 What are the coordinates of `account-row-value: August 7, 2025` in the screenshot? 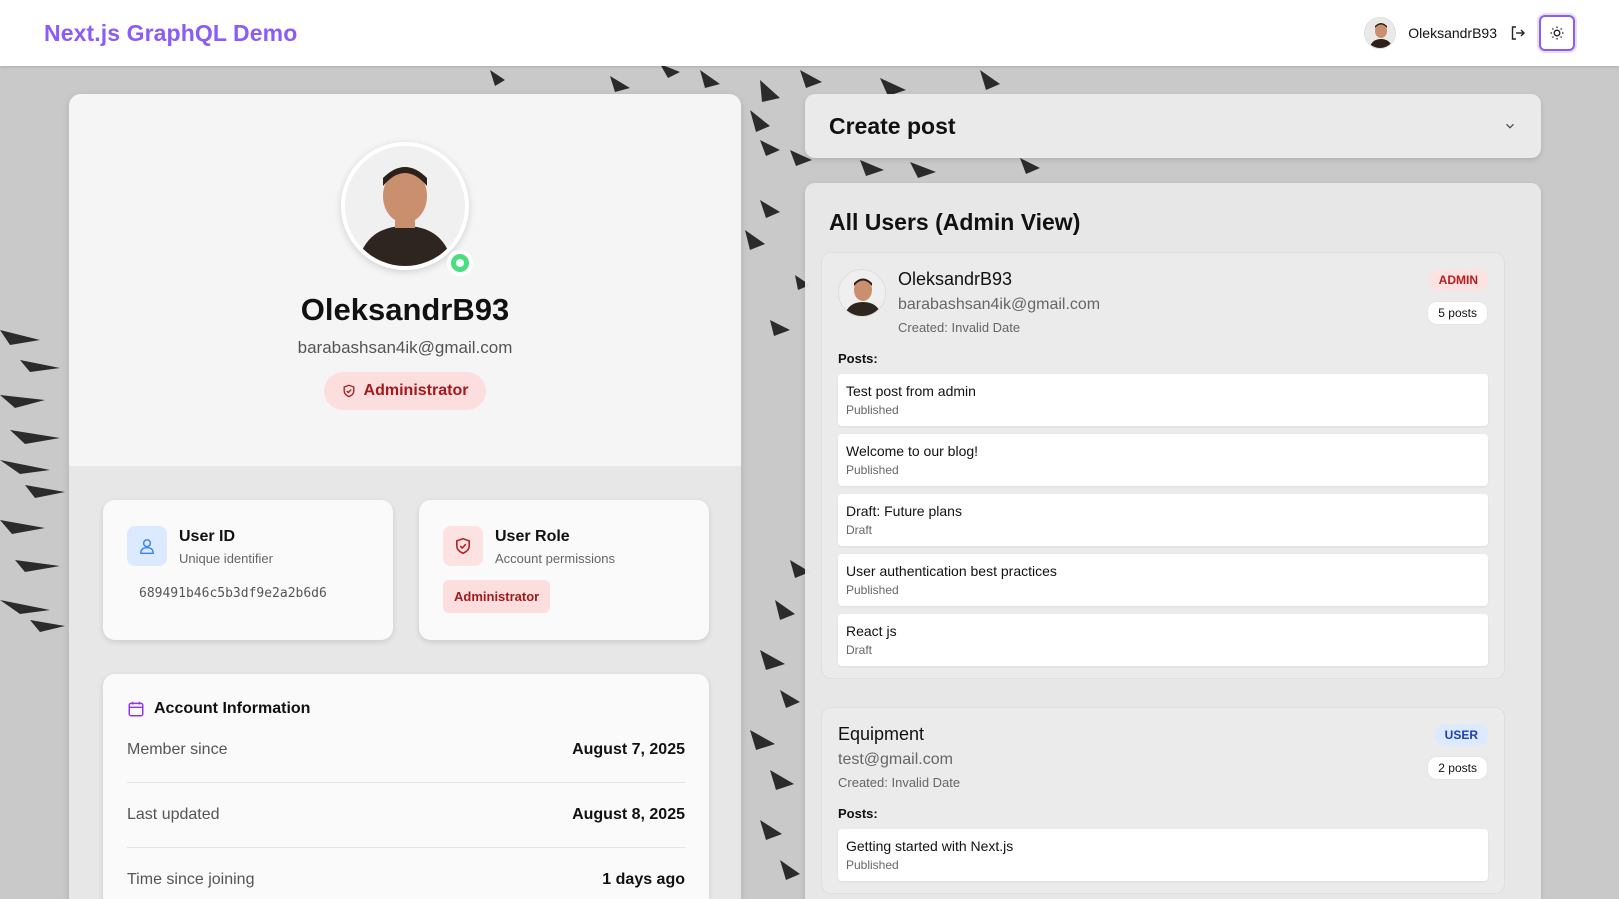 It's located at (628, 749).